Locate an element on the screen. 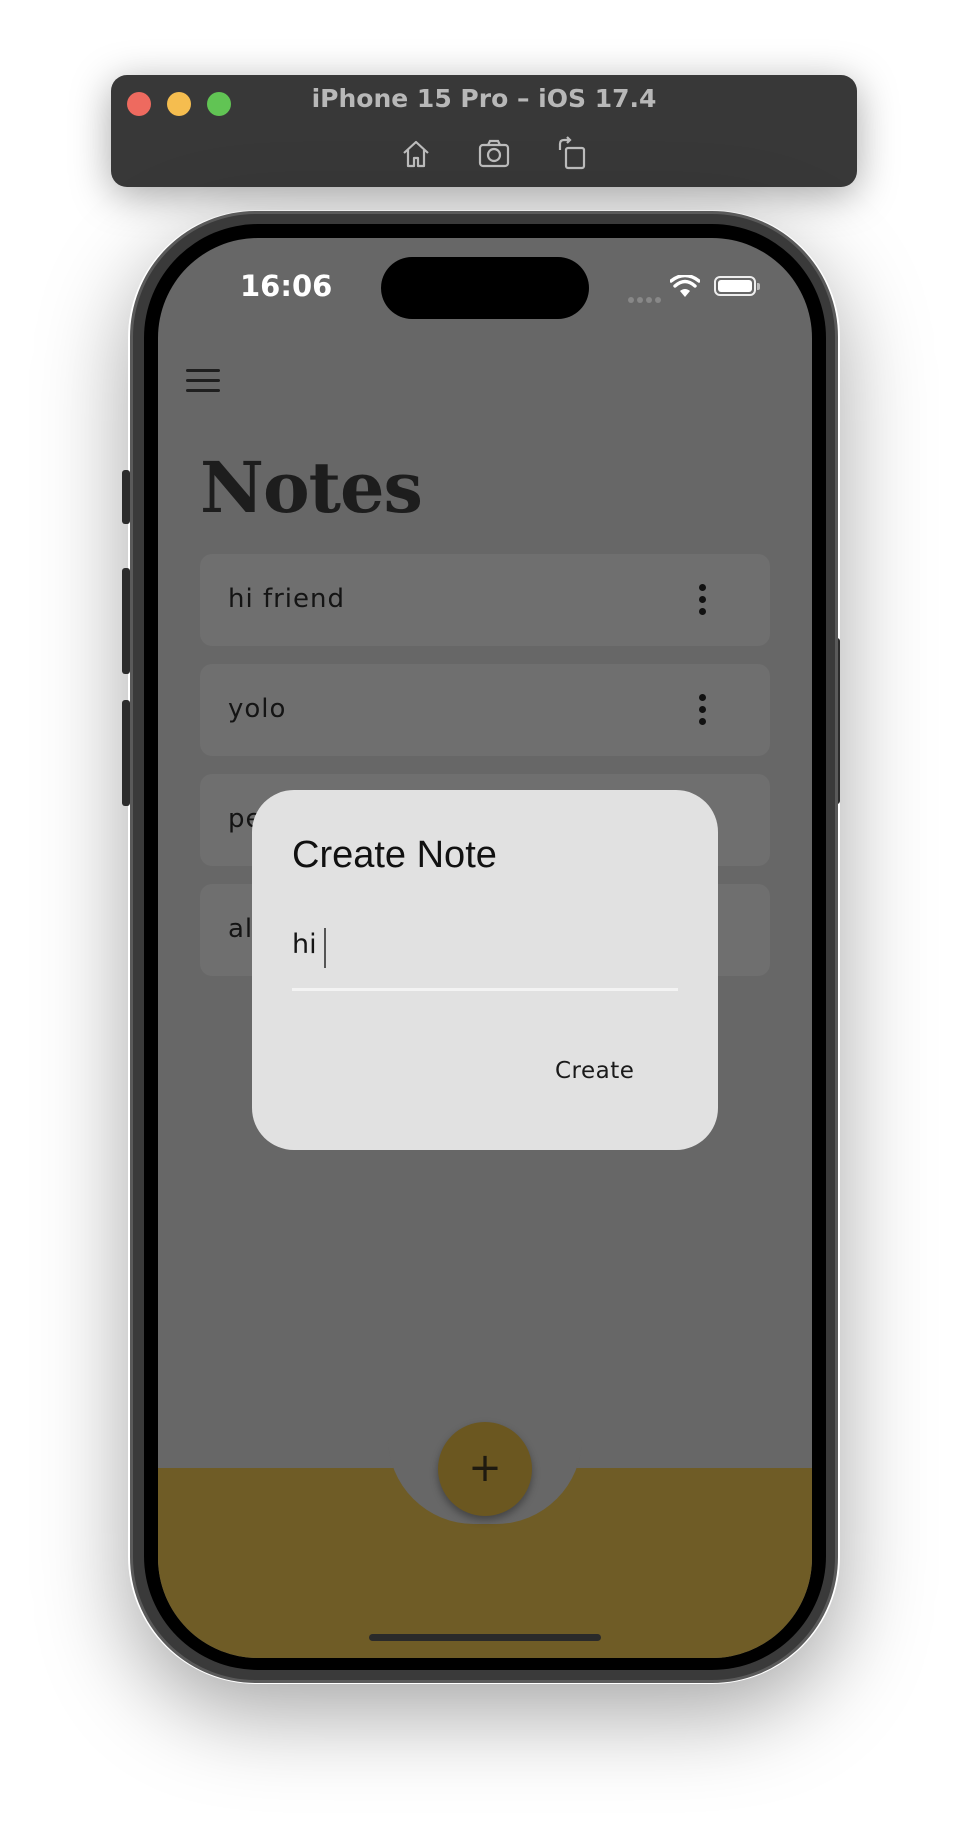 The height and width of the screenshot is (1836, 970). wifi-icon is located at coordinates (685, 288).